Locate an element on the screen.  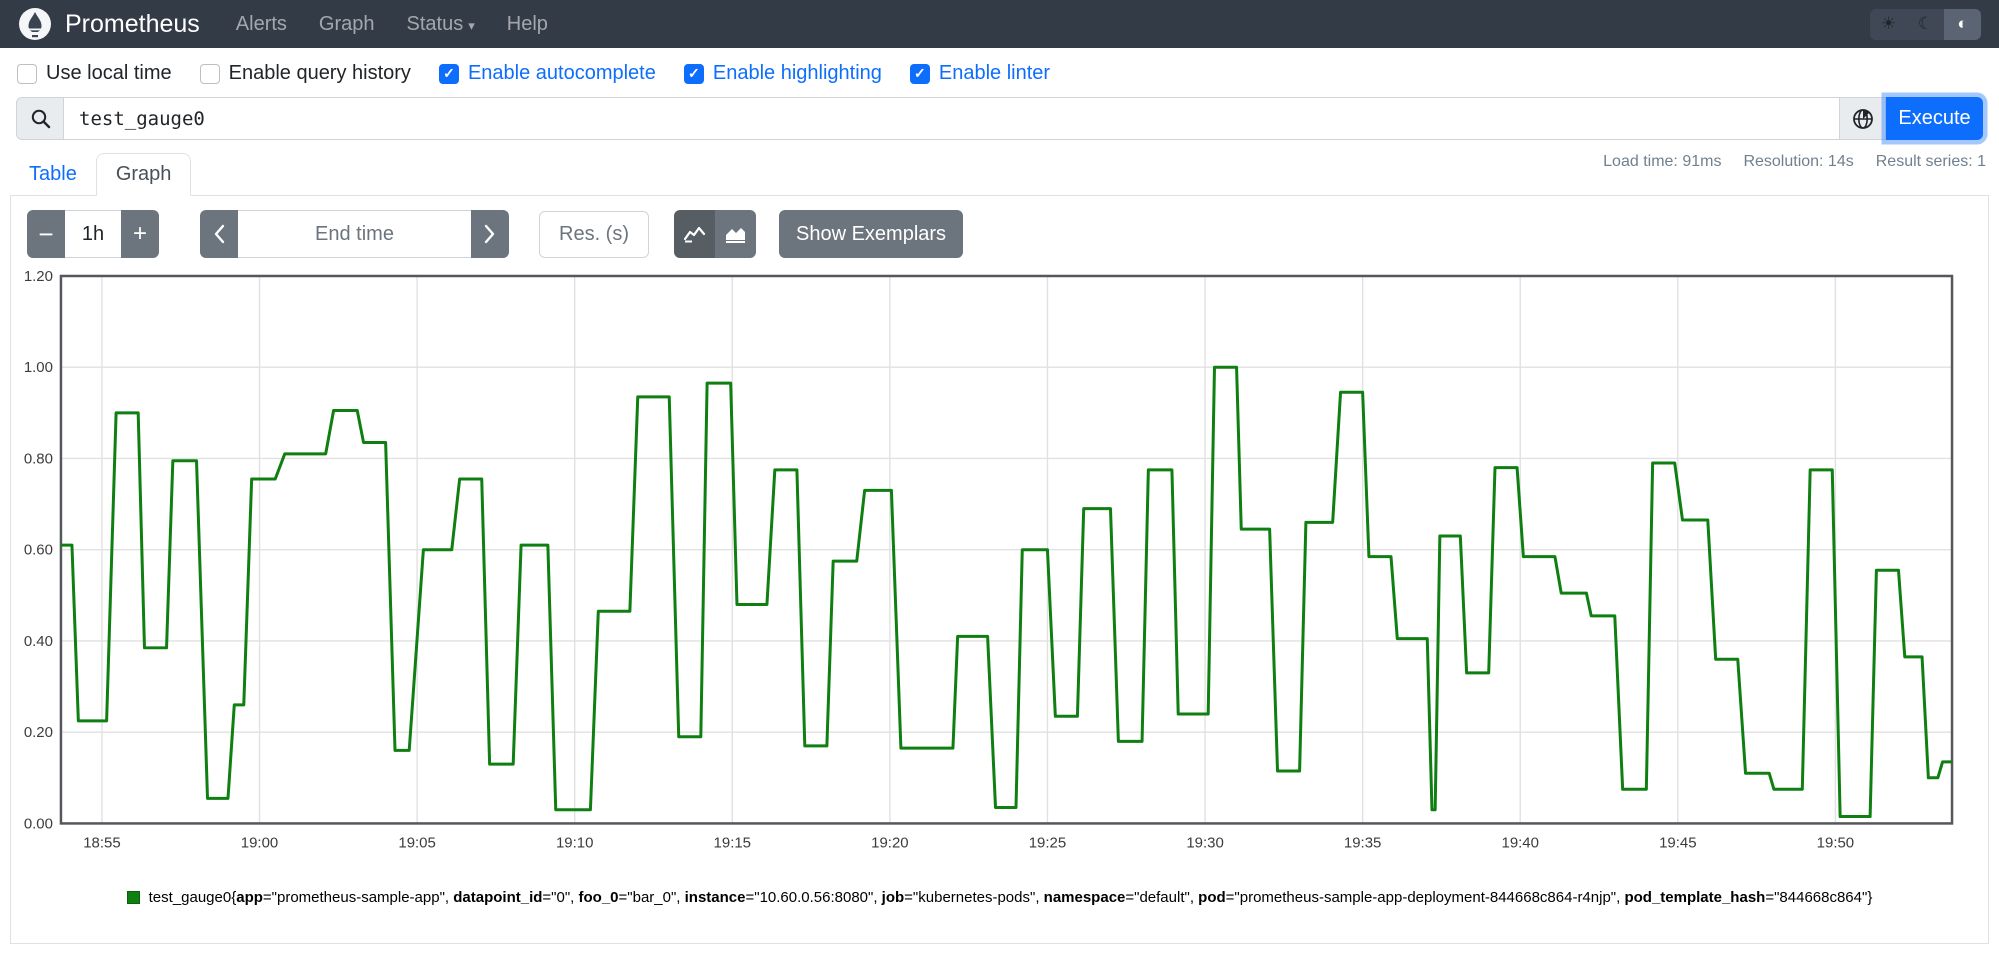
chart-type-toggle is located at coordinates (715, 234).